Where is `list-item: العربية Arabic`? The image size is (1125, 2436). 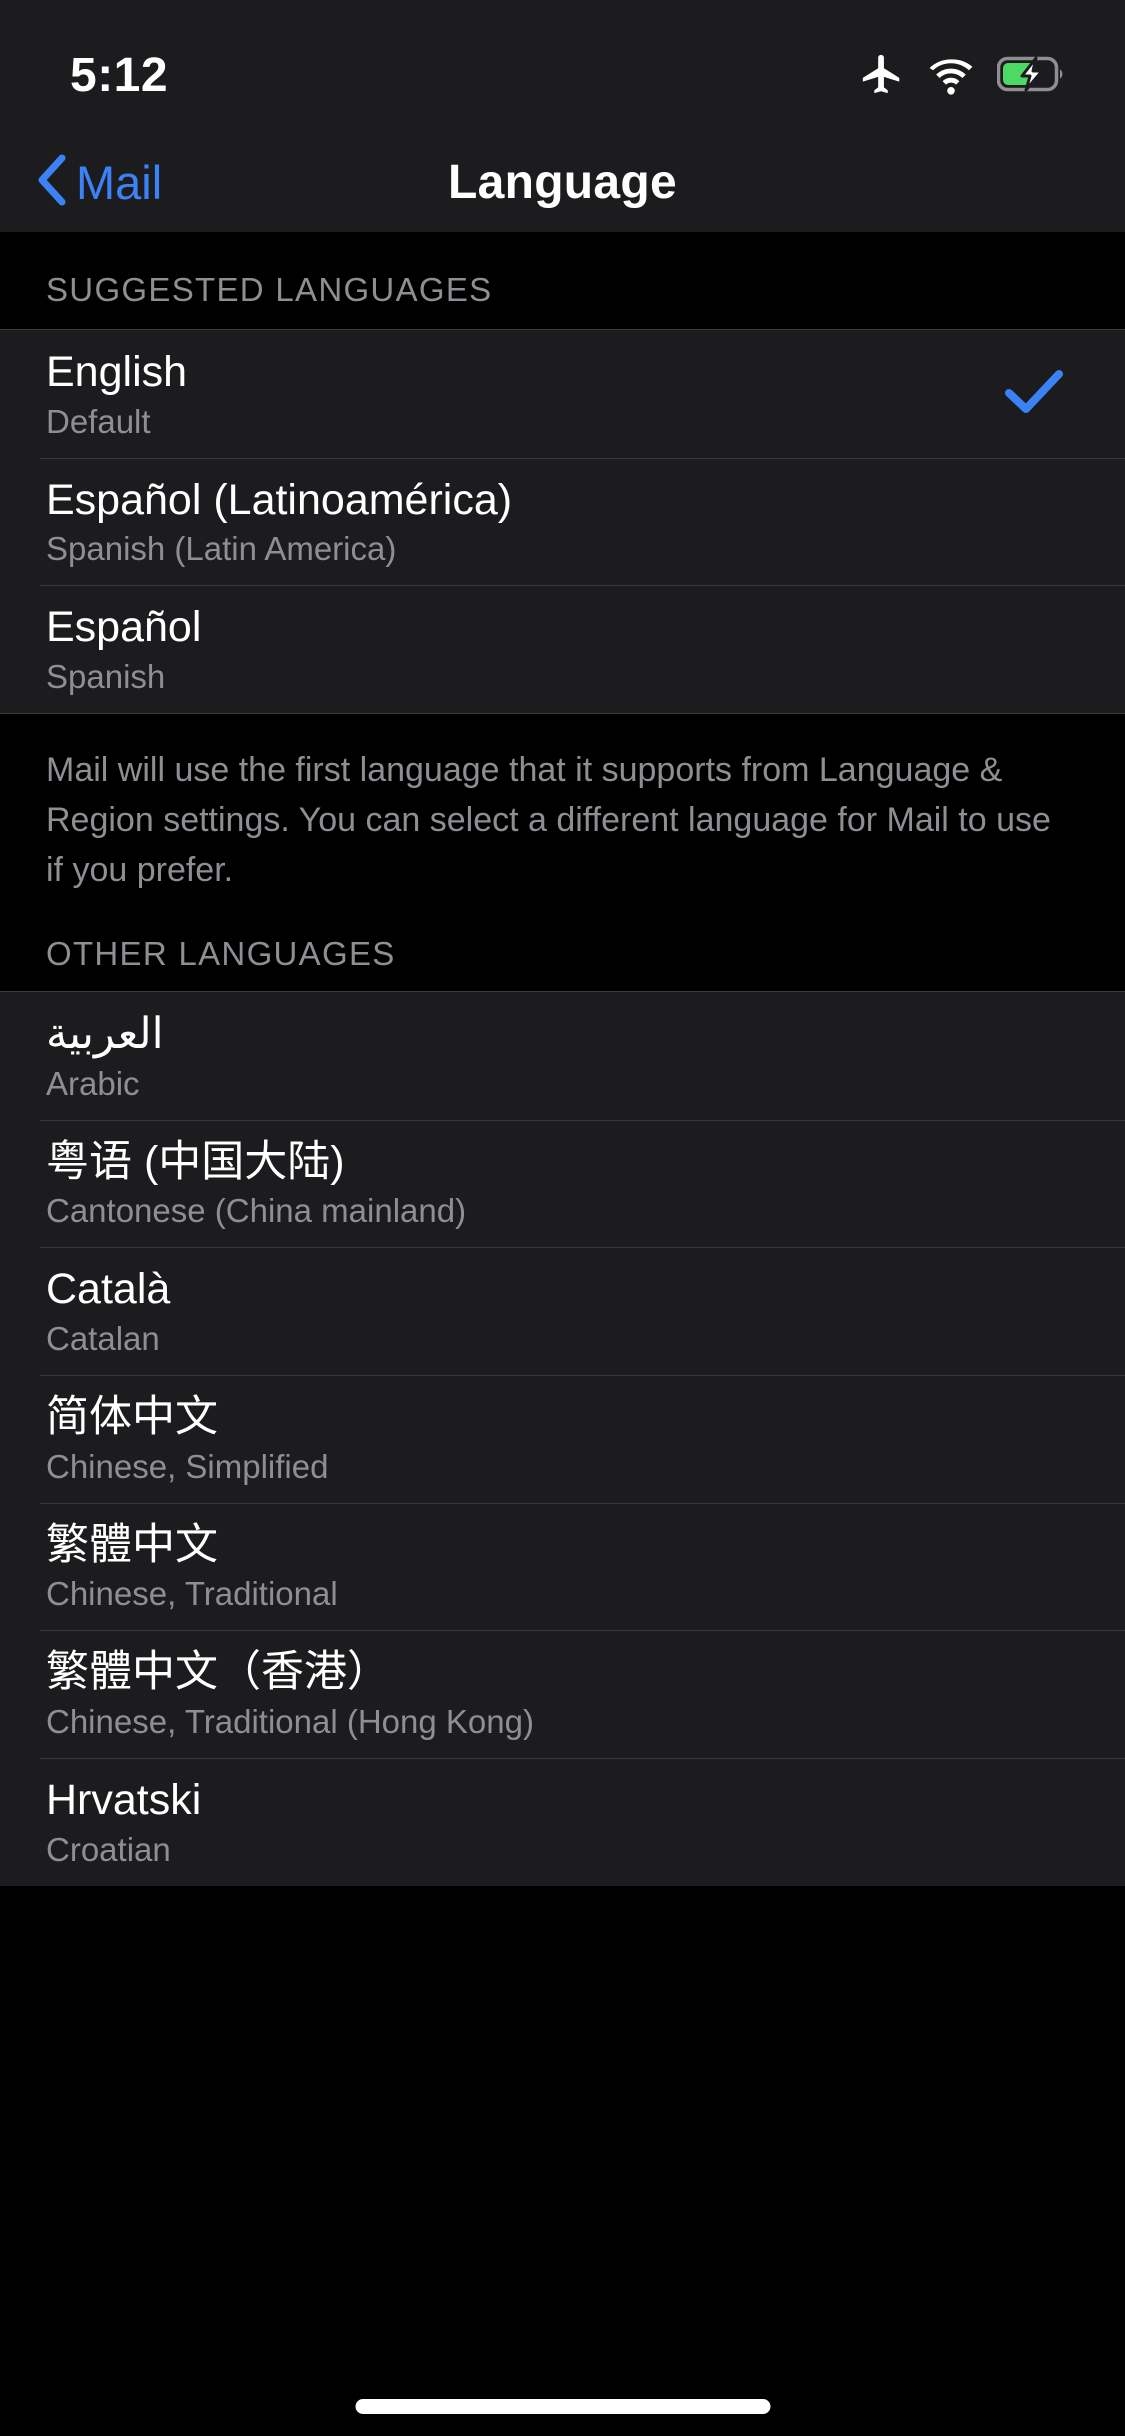
list-item: العربية Arabic is located at coordinates (562, 1056).